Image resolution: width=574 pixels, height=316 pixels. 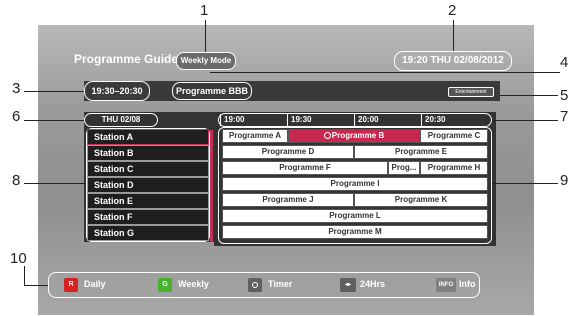 What do you see at coordinates (148, 217) in the screenshot?
I see `station-item: Station F` at bounding box center [148, 217].